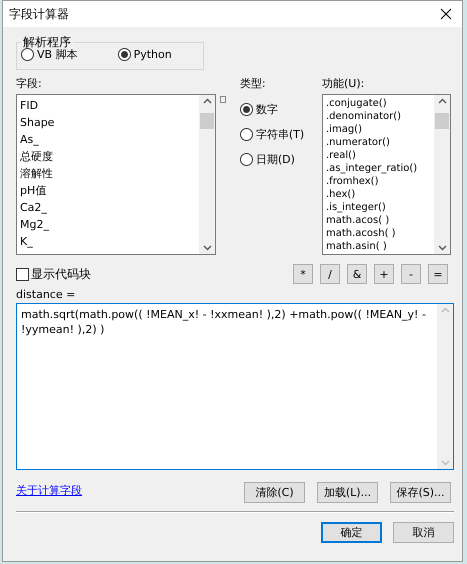 Image resolution: width=467 pixels, height=564 pixels. What do you see at coordinates (108, 173) in the screenshot?
I see `list-item: 溶解性` at bounding box center [108, 173].